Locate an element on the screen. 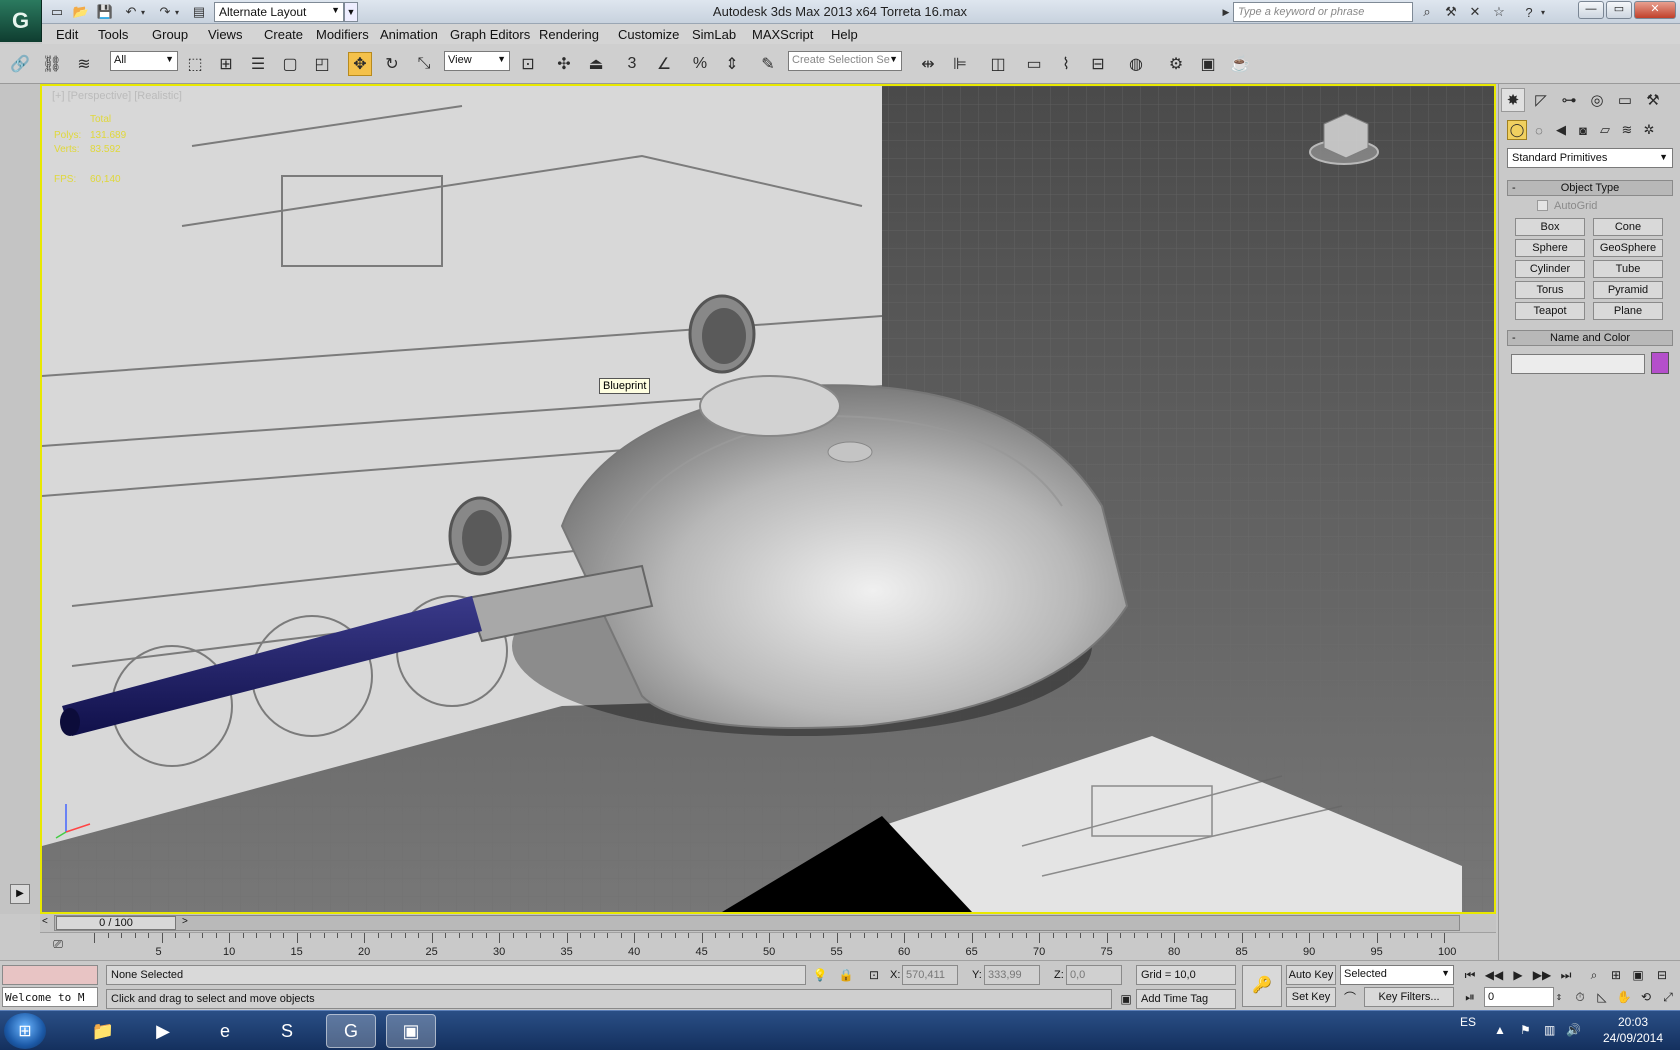 The height and width of the screenshot is (1050, 1680). unlink-selection-icon: ⛓ is located at coordinates (52, 64).